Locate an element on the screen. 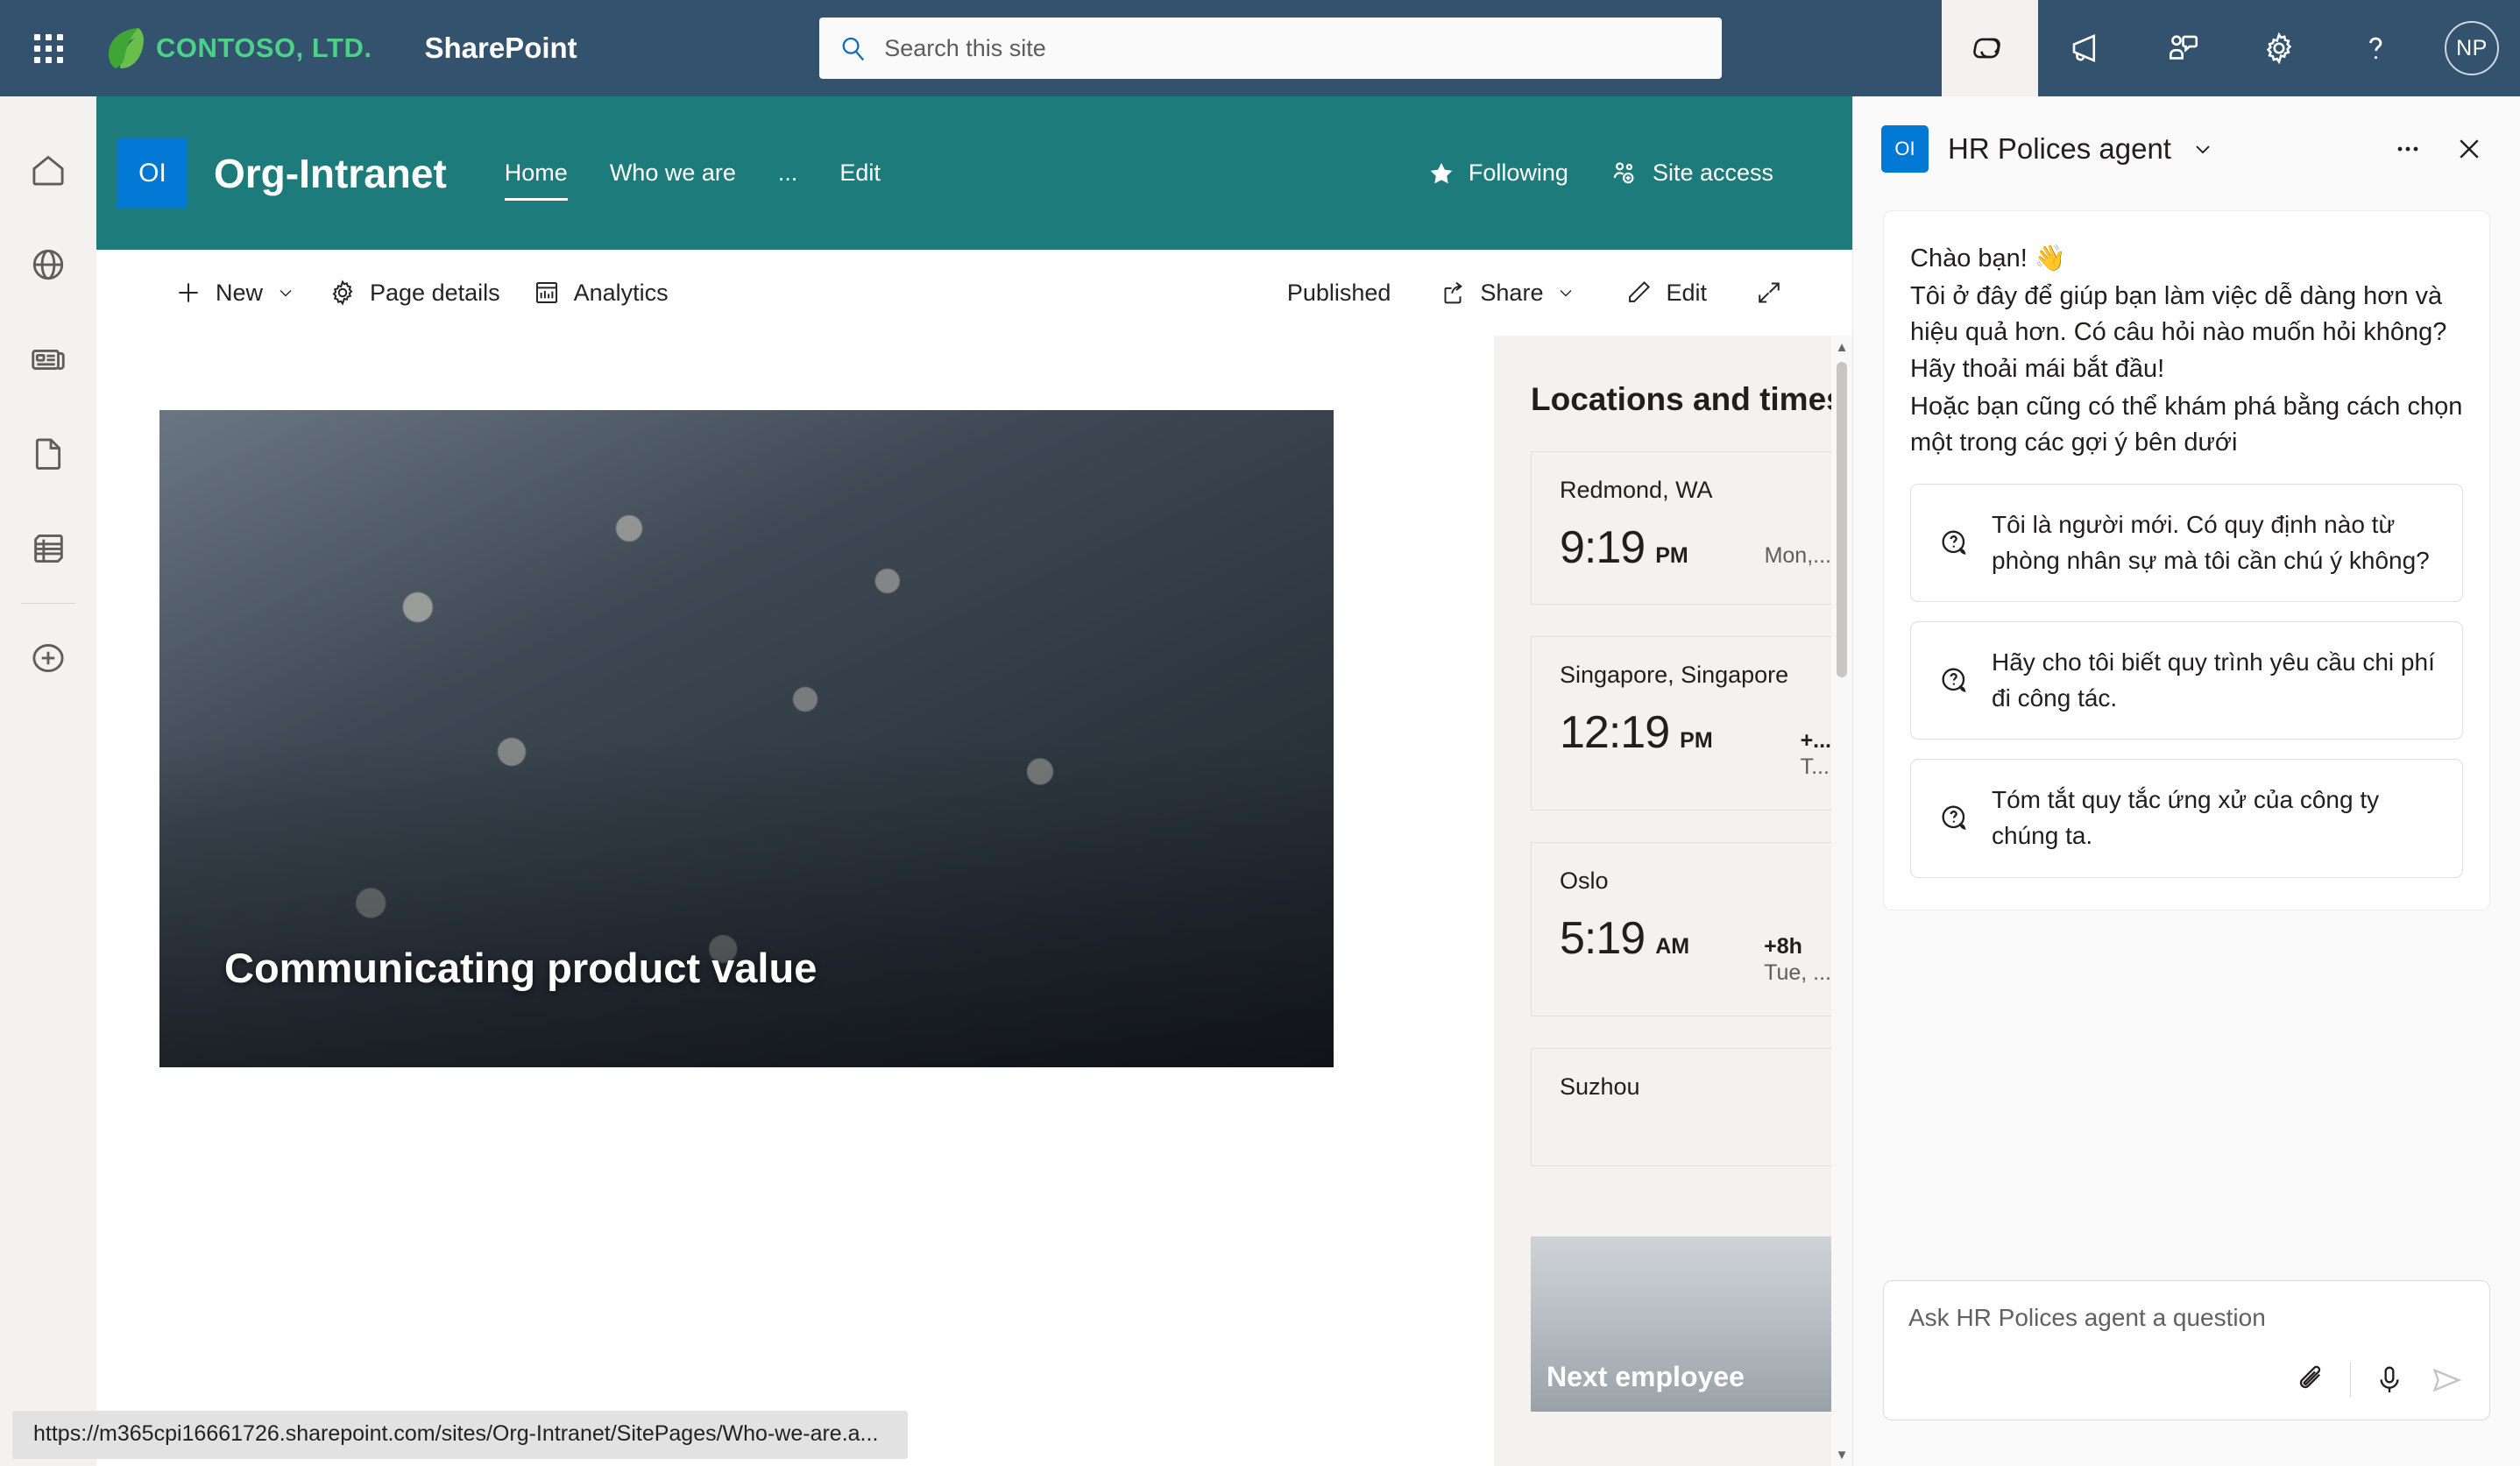 The height and width of the screenshot is (1466, 2520). app-name: SharePoint is located at coordinates (500, 48).